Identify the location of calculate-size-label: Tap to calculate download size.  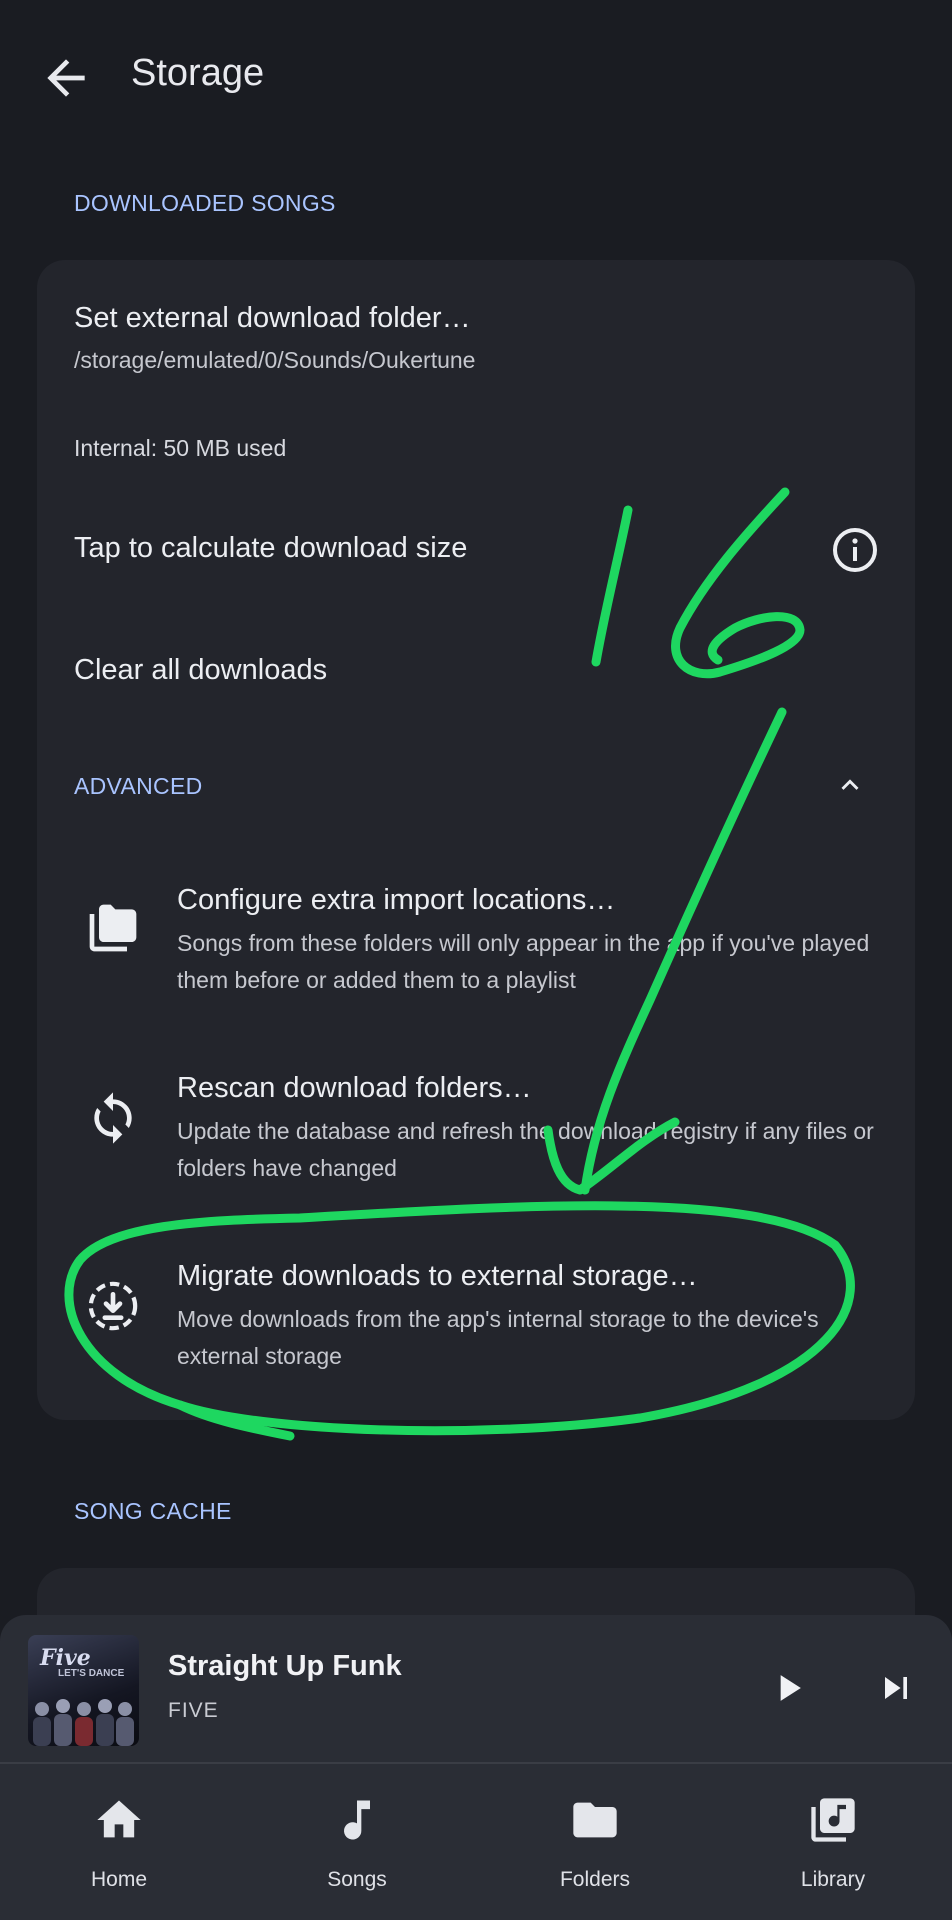
(271, 548).